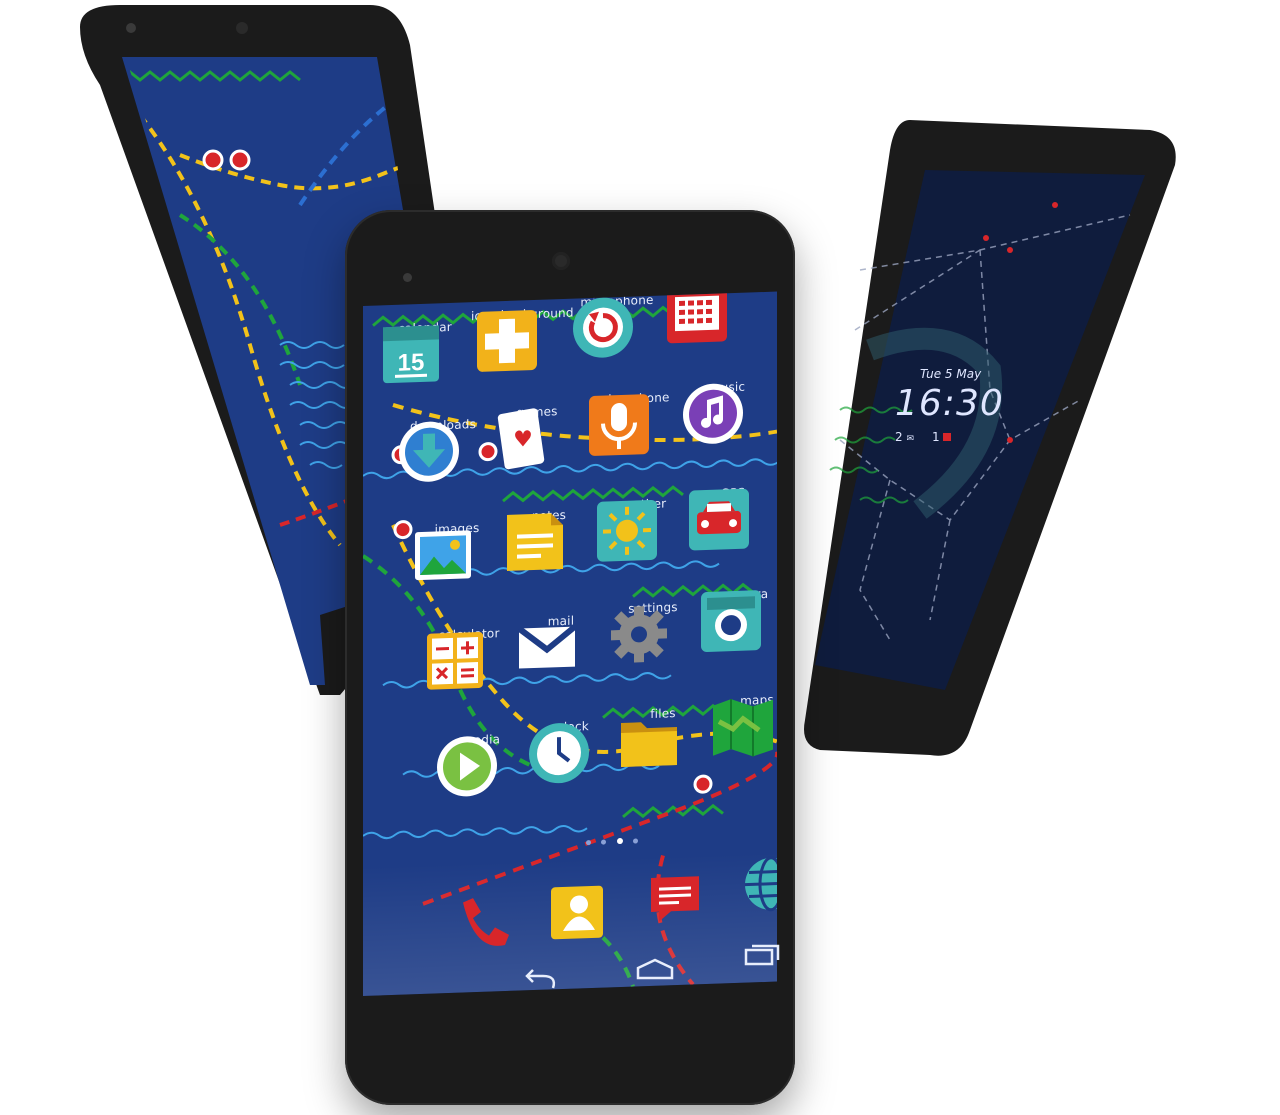  I want to click on notification-count-value: 1, so click(936, 437).